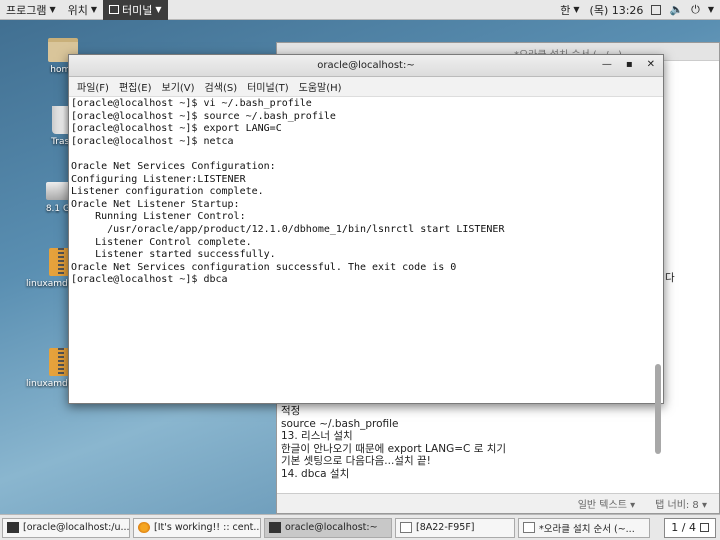 The width and height of the screenshot is (720, 540). I want to click on gedit-line: 13. 리스너 설치, so click(317, 436).